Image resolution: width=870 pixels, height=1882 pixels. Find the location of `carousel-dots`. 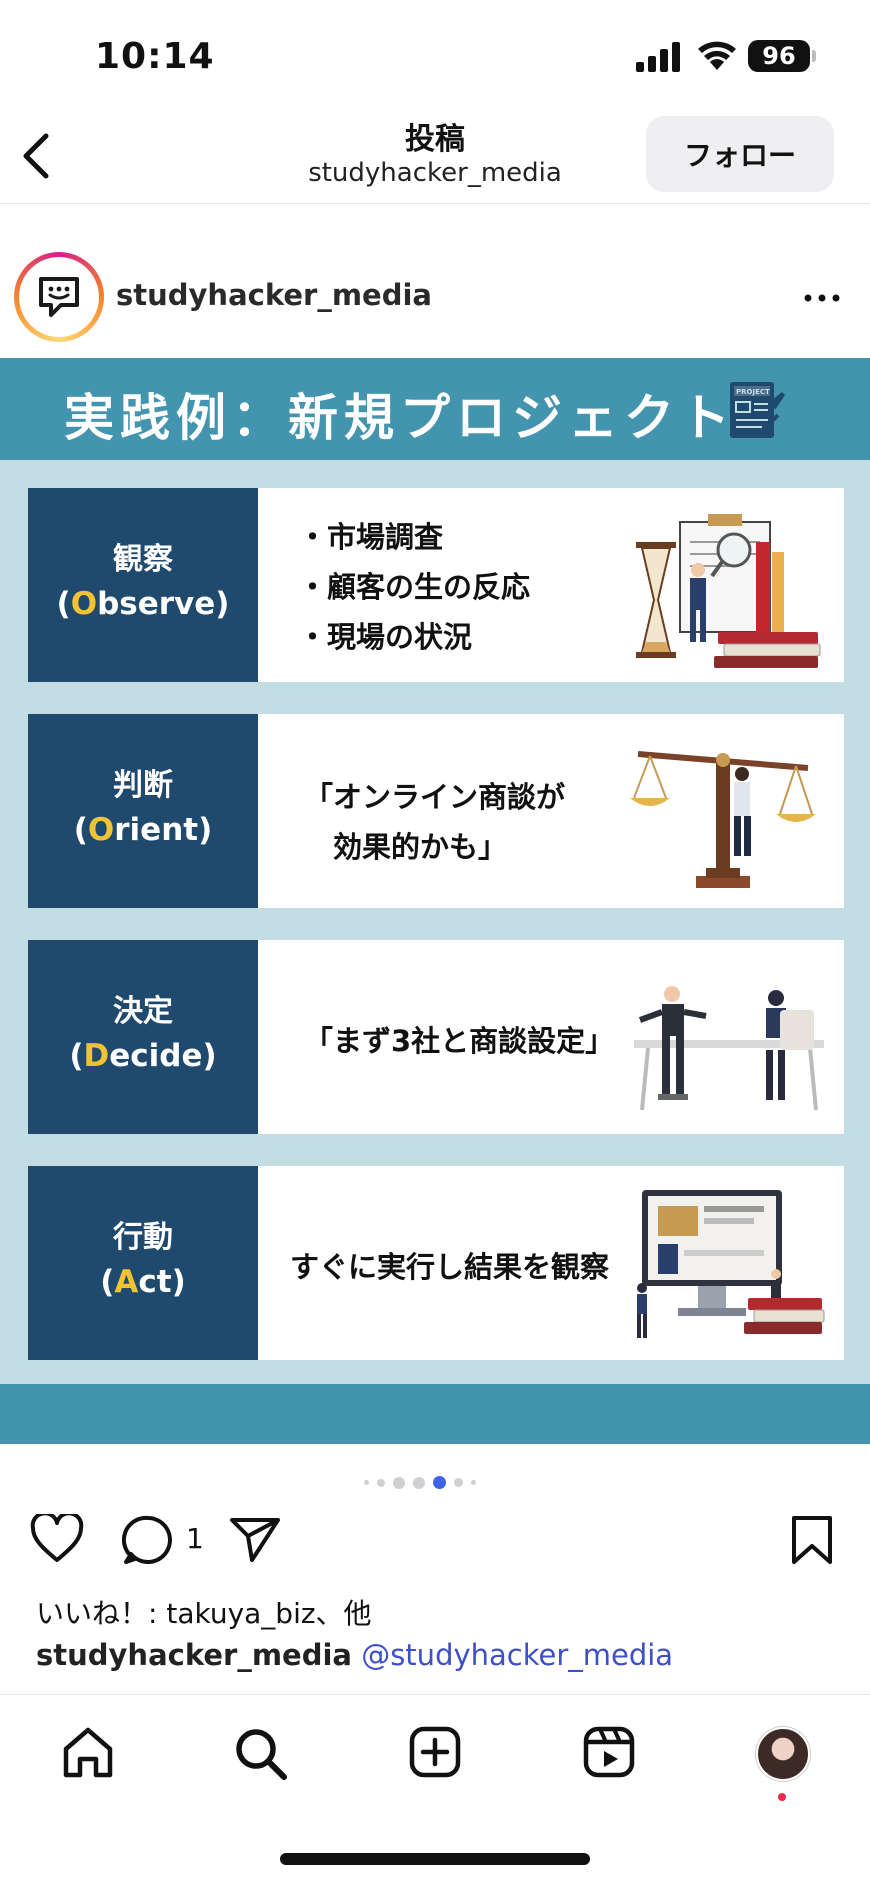

carousel-dots is located at coordinates (435, 1480).